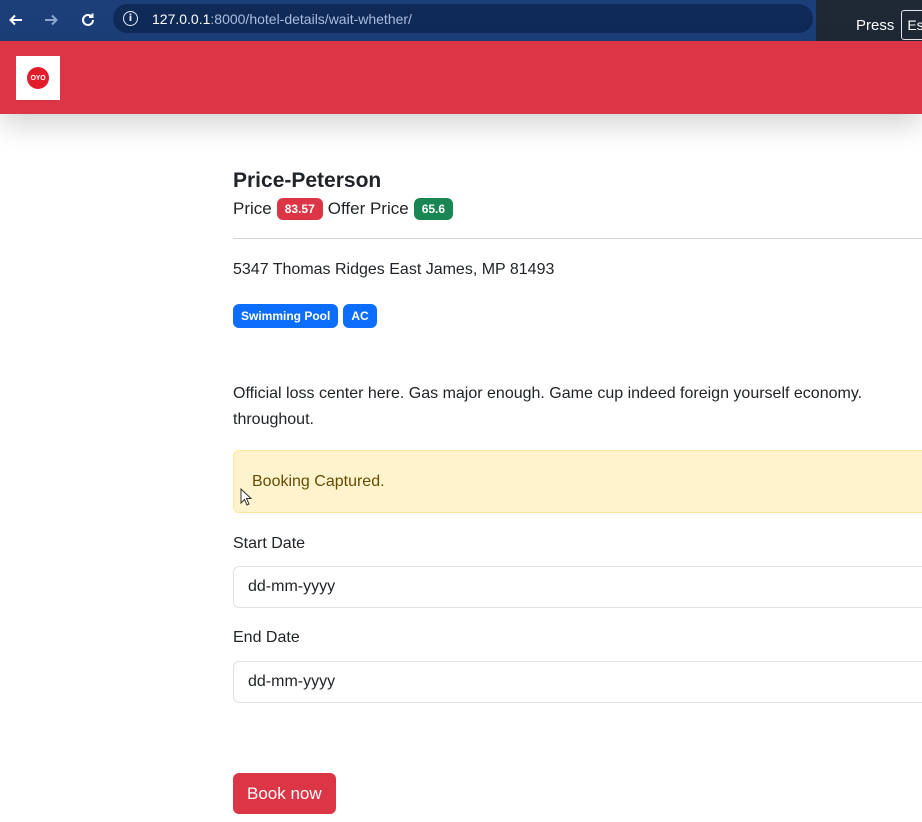 This screenshot has height=822, width=922. I want to click on hotel-name: Price-Peterson, so click(307, 180).